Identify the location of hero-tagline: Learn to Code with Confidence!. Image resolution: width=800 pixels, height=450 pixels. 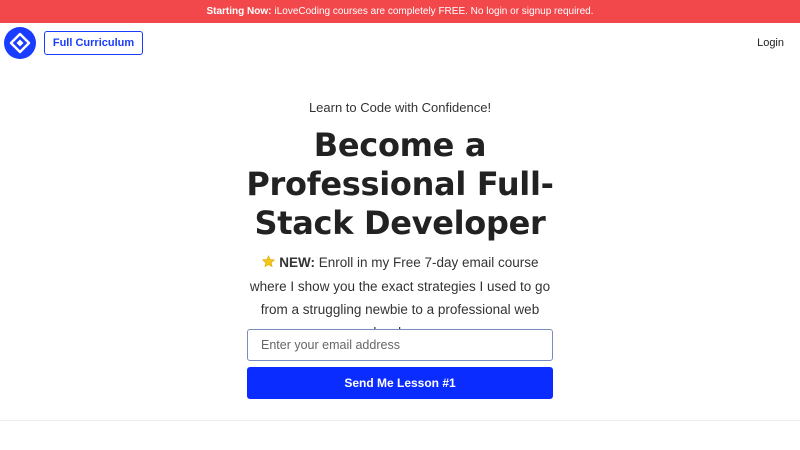
(400, 107).